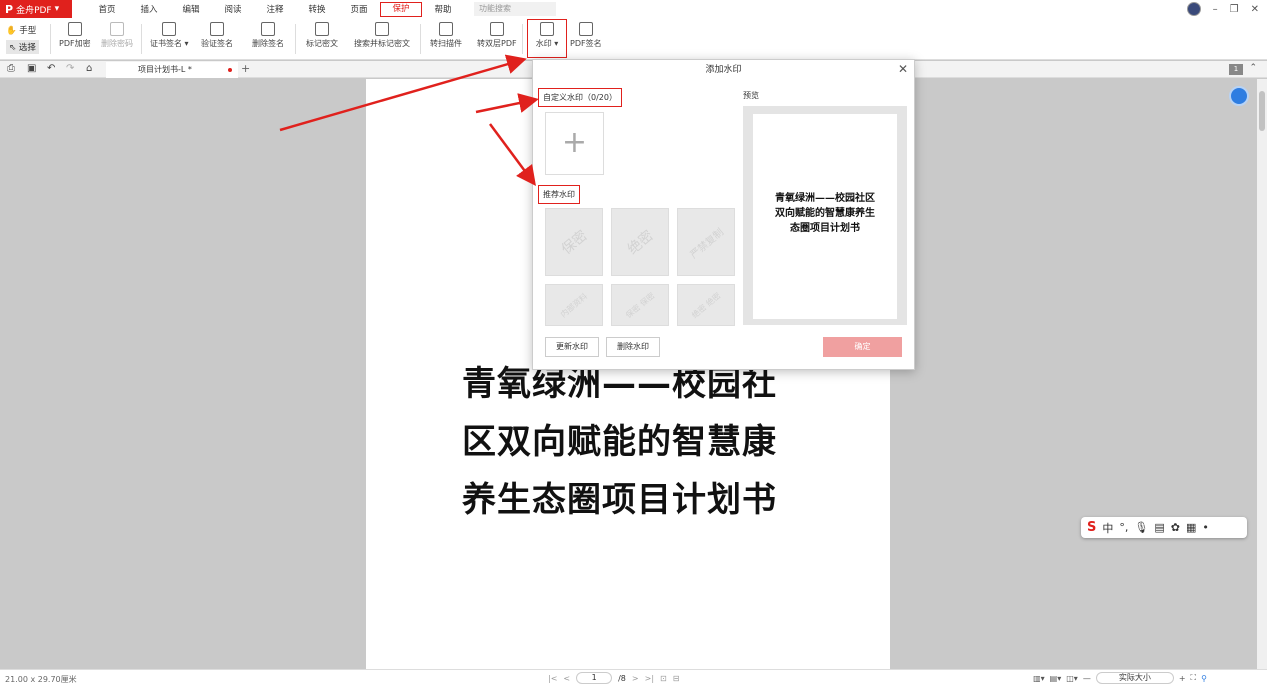 Image resolution: width=1267 pixels, height=686 pixels. I want to click on sogou-logo-icon: S, so click(1091, 527).